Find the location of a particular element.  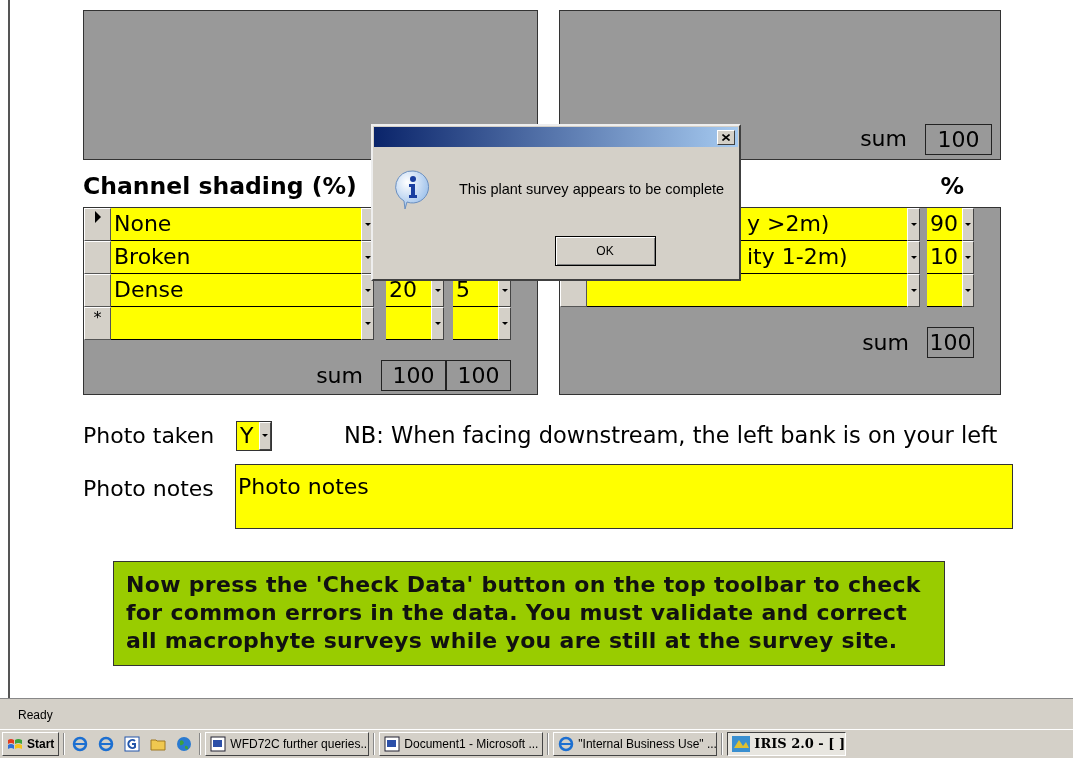

globe-icon is located at coordinates (184, 744).